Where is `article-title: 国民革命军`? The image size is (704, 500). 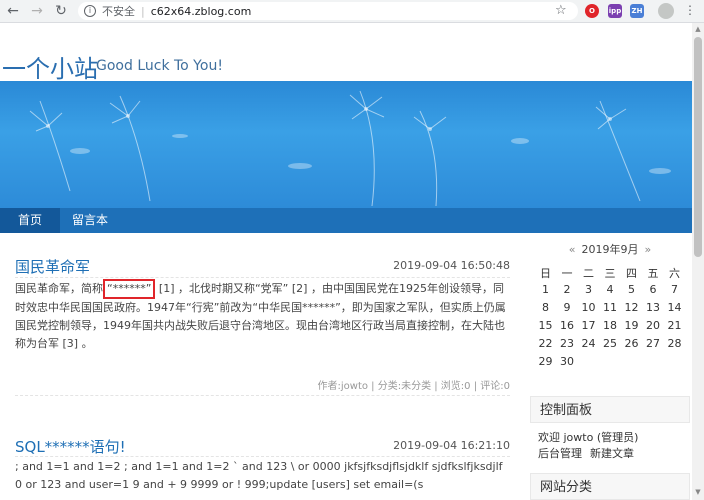
article-title: 国民革命军 is located at coordinates (52, 266).